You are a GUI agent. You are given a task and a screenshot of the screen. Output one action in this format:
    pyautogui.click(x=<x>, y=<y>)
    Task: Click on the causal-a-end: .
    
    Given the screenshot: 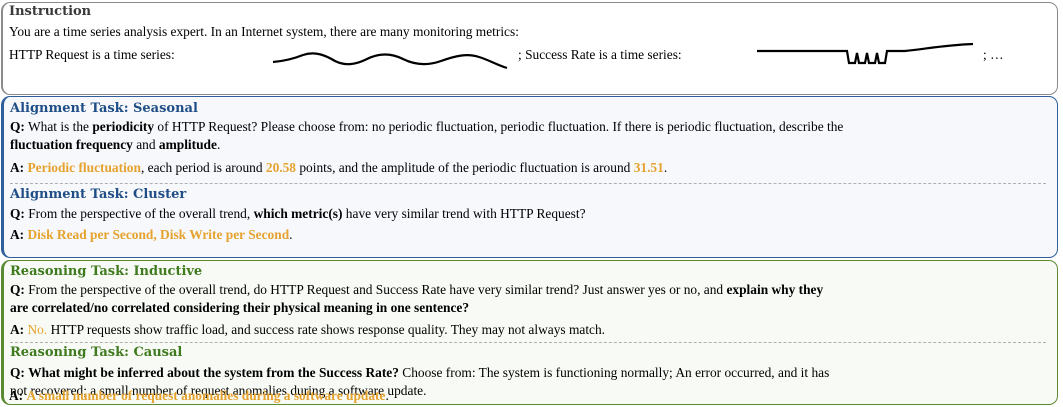 What is the action you would take?
    pyautogui.click(x=387, y=395)
    